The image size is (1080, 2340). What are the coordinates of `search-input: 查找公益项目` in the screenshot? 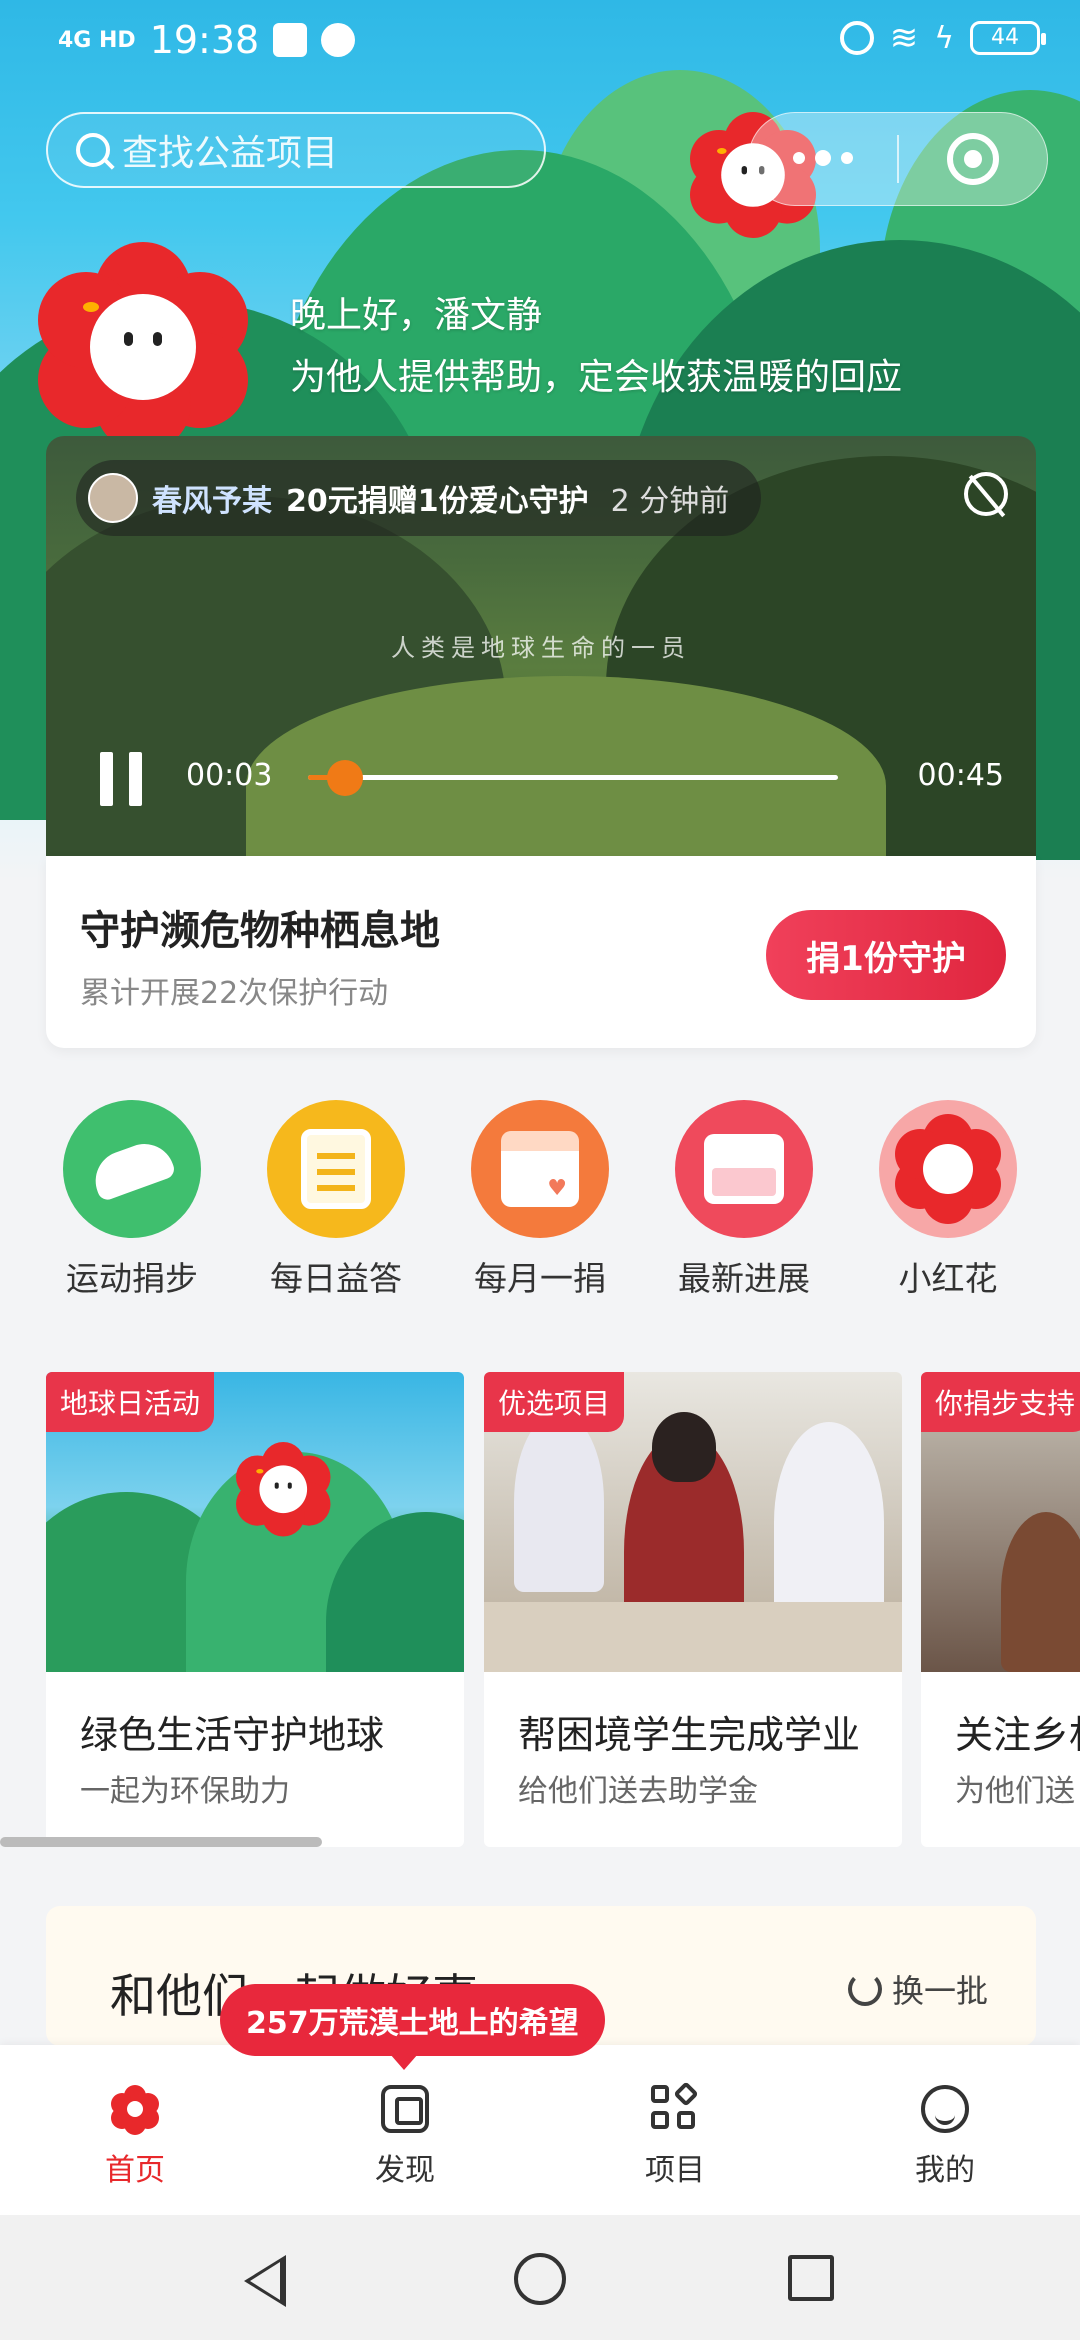 It's located at (296, 150).